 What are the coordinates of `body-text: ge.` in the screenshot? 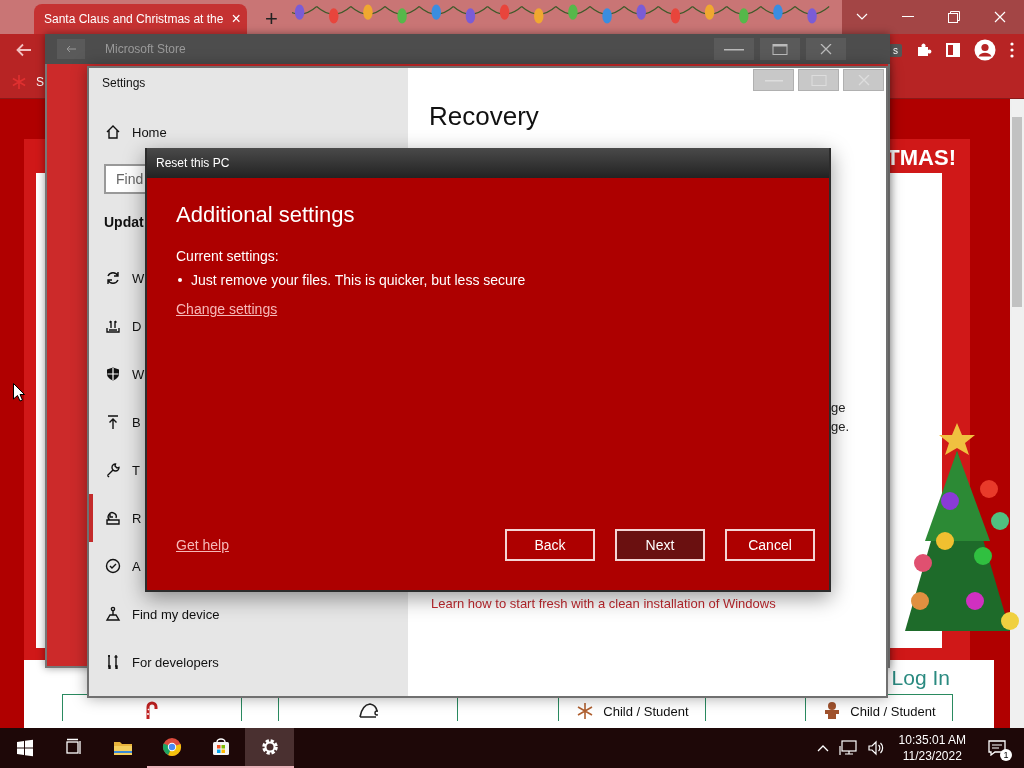 It's located at (841, 427).